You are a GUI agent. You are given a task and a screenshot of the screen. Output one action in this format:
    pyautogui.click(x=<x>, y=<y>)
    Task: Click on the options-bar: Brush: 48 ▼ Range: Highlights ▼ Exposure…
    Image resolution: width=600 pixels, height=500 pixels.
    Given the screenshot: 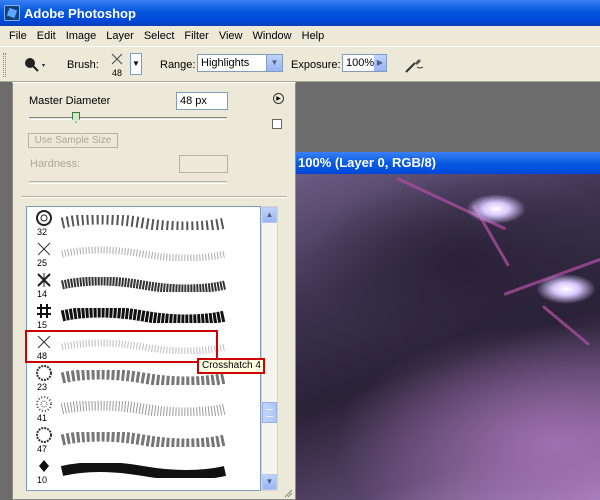 What is the action you would take?
    pyautogui.click(x=300, y=64)
    